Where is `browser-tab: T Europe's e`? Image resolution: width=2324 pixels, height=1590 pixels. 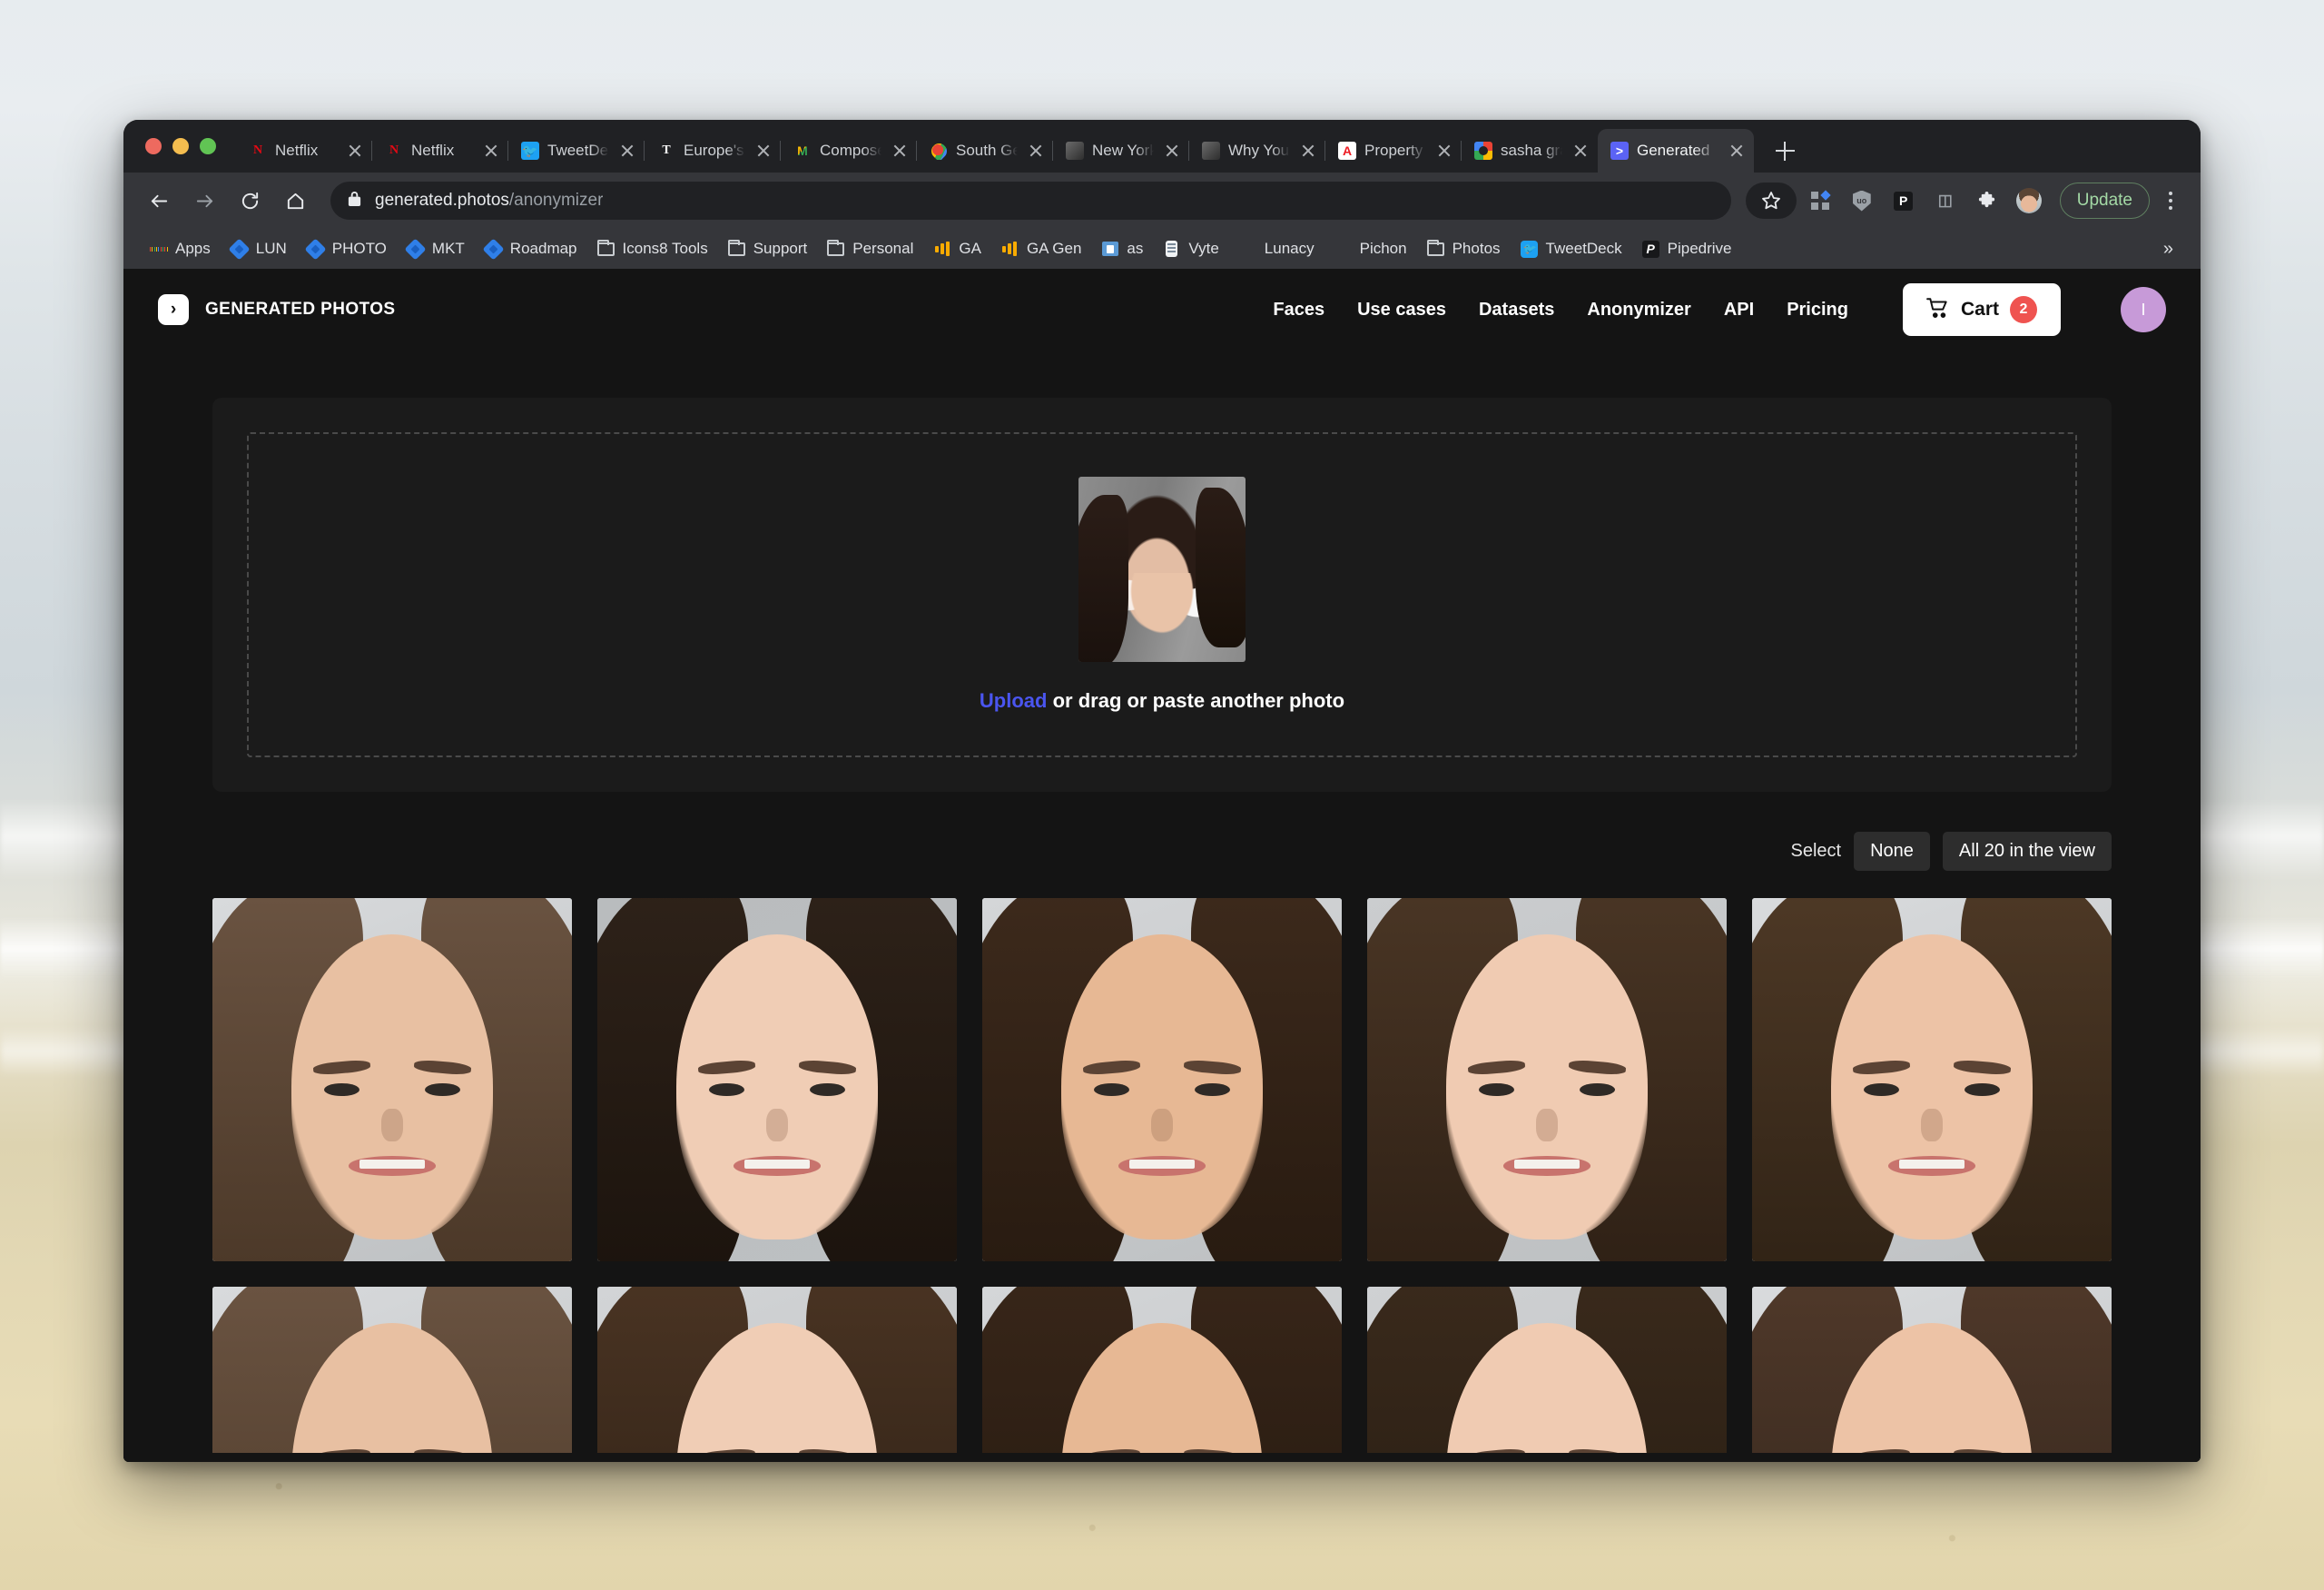
browser-tab: T Europe's e is located at coordinates (712, 151).